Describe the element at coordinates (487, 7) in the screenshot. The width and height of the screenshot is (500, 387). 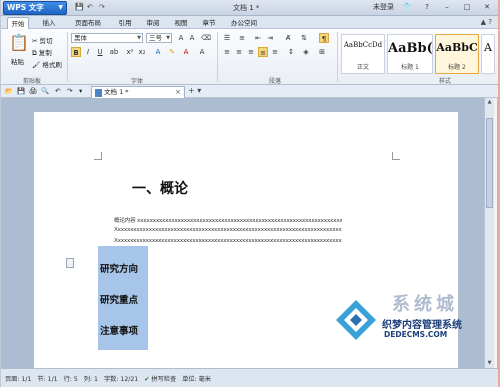
I see `close-icon: ✕` at that location.